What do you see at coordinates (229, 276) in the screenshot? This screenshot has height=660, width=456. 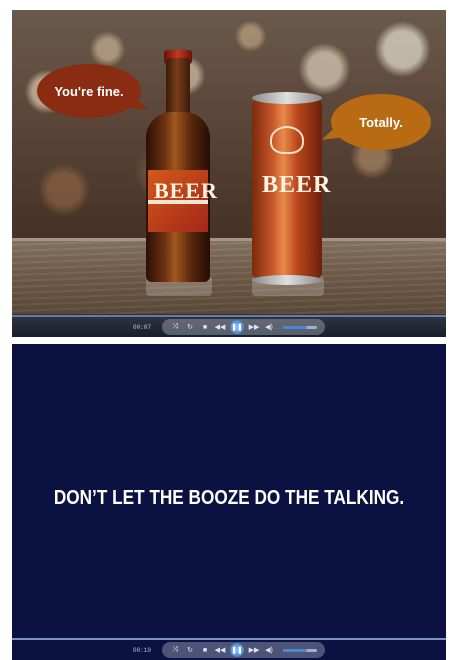 I see `wooden-table` at bounding box center [229, 276].